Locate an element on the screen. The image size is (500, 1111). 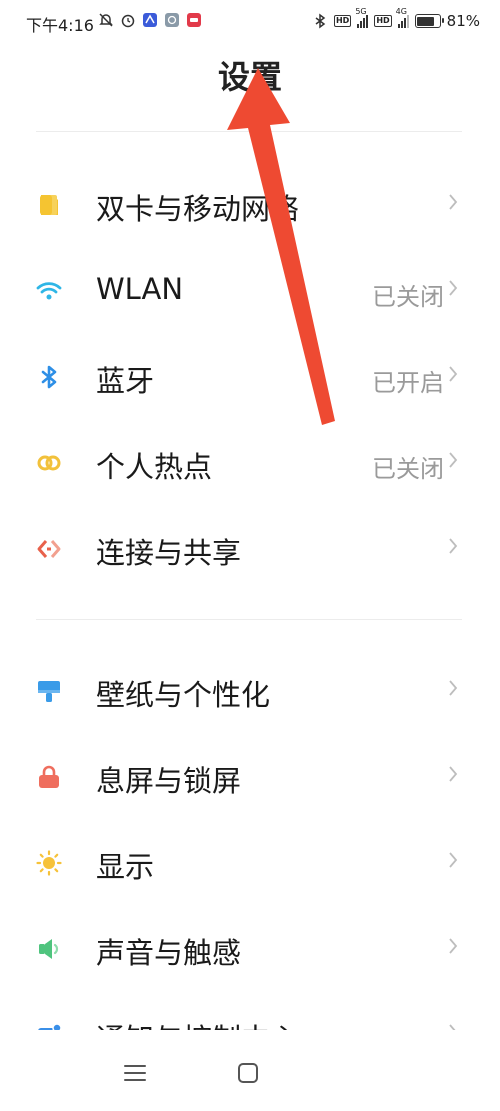
sun-icon is located at coordinates (49, 863).